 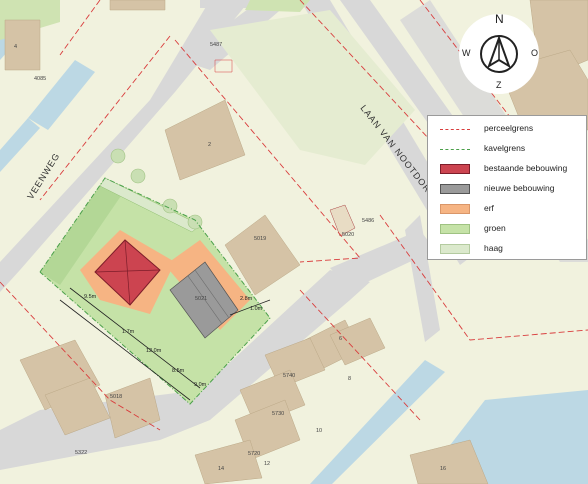 What do you see at coordinates (319, 431) in the screenshot?
I see `house-number: 10` at bounding box center [319, 431].